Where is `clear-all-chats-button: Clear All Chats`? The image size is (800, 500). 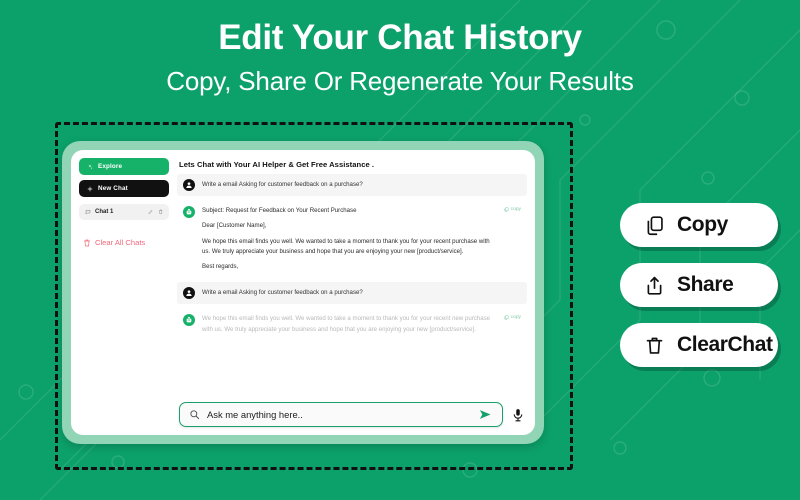
clear-all-chats-button: Clear All Chats is located at coordinates (124, 242).